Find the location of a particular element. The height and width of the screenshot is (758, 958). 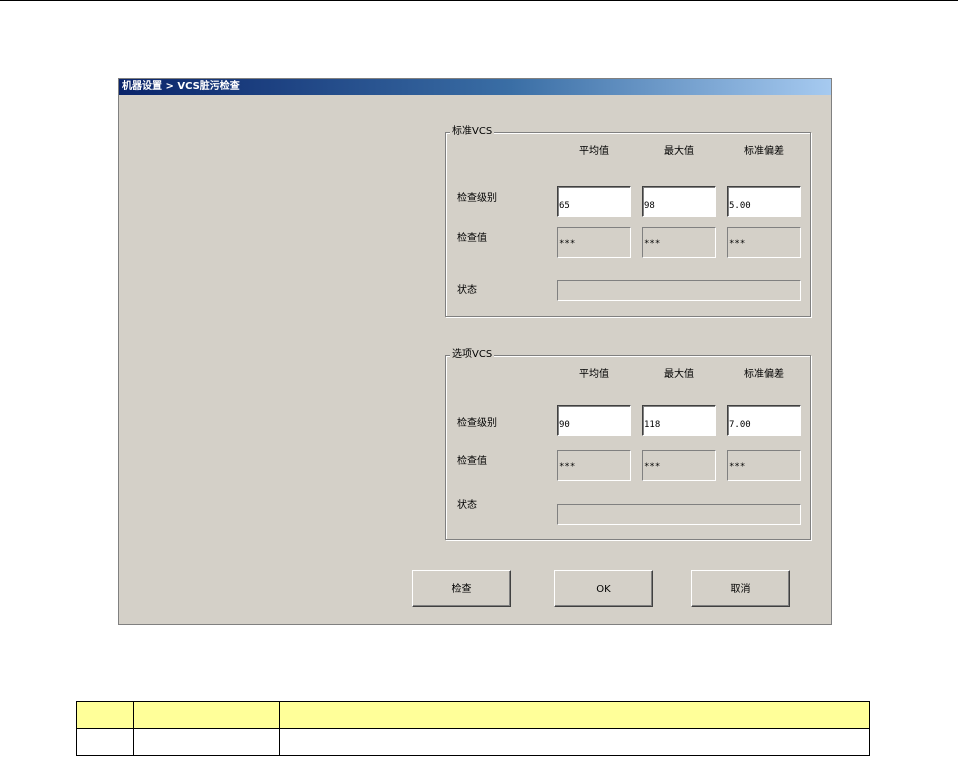

dialog-title: 机器设置 > VCS脏污检查 is located at coordinates (181, 86).